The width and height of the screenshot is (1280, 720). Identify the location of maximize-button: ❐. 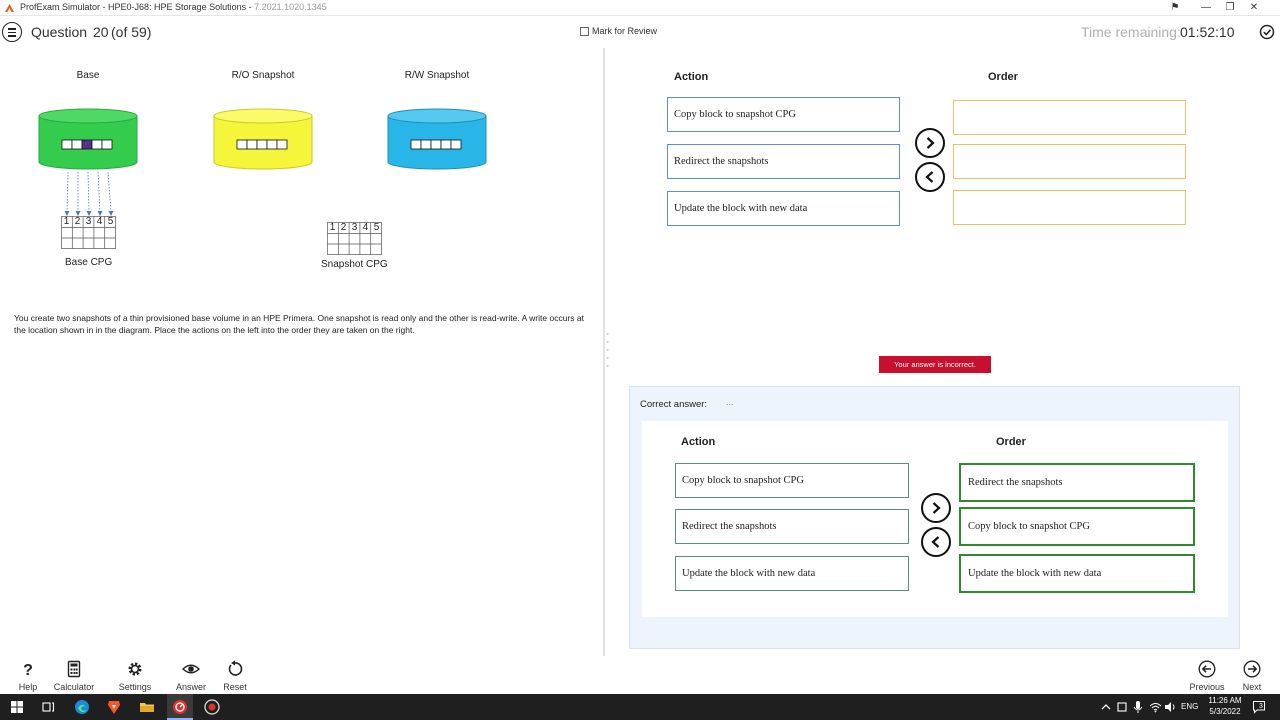
(1230, 7).